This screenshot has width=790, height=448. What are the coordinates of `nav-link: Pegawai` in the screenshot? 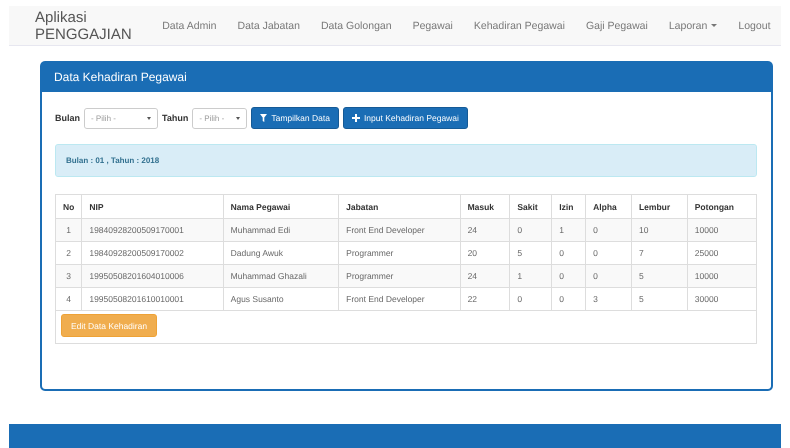 It's located at (433, 26).